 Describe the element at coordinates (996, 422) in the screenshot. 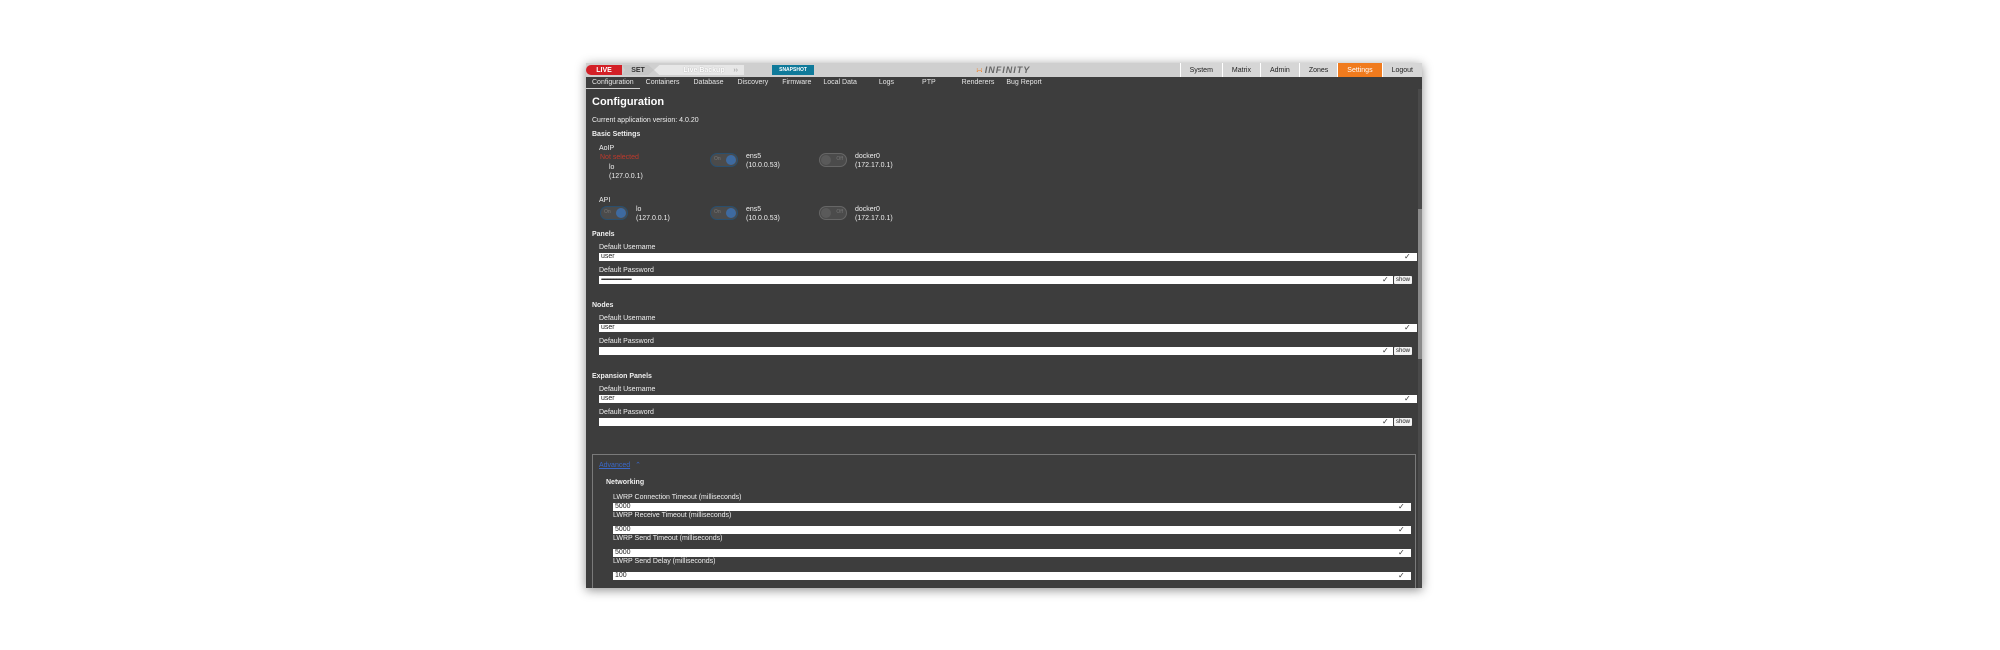

I see `expansion-password-input` at that location.